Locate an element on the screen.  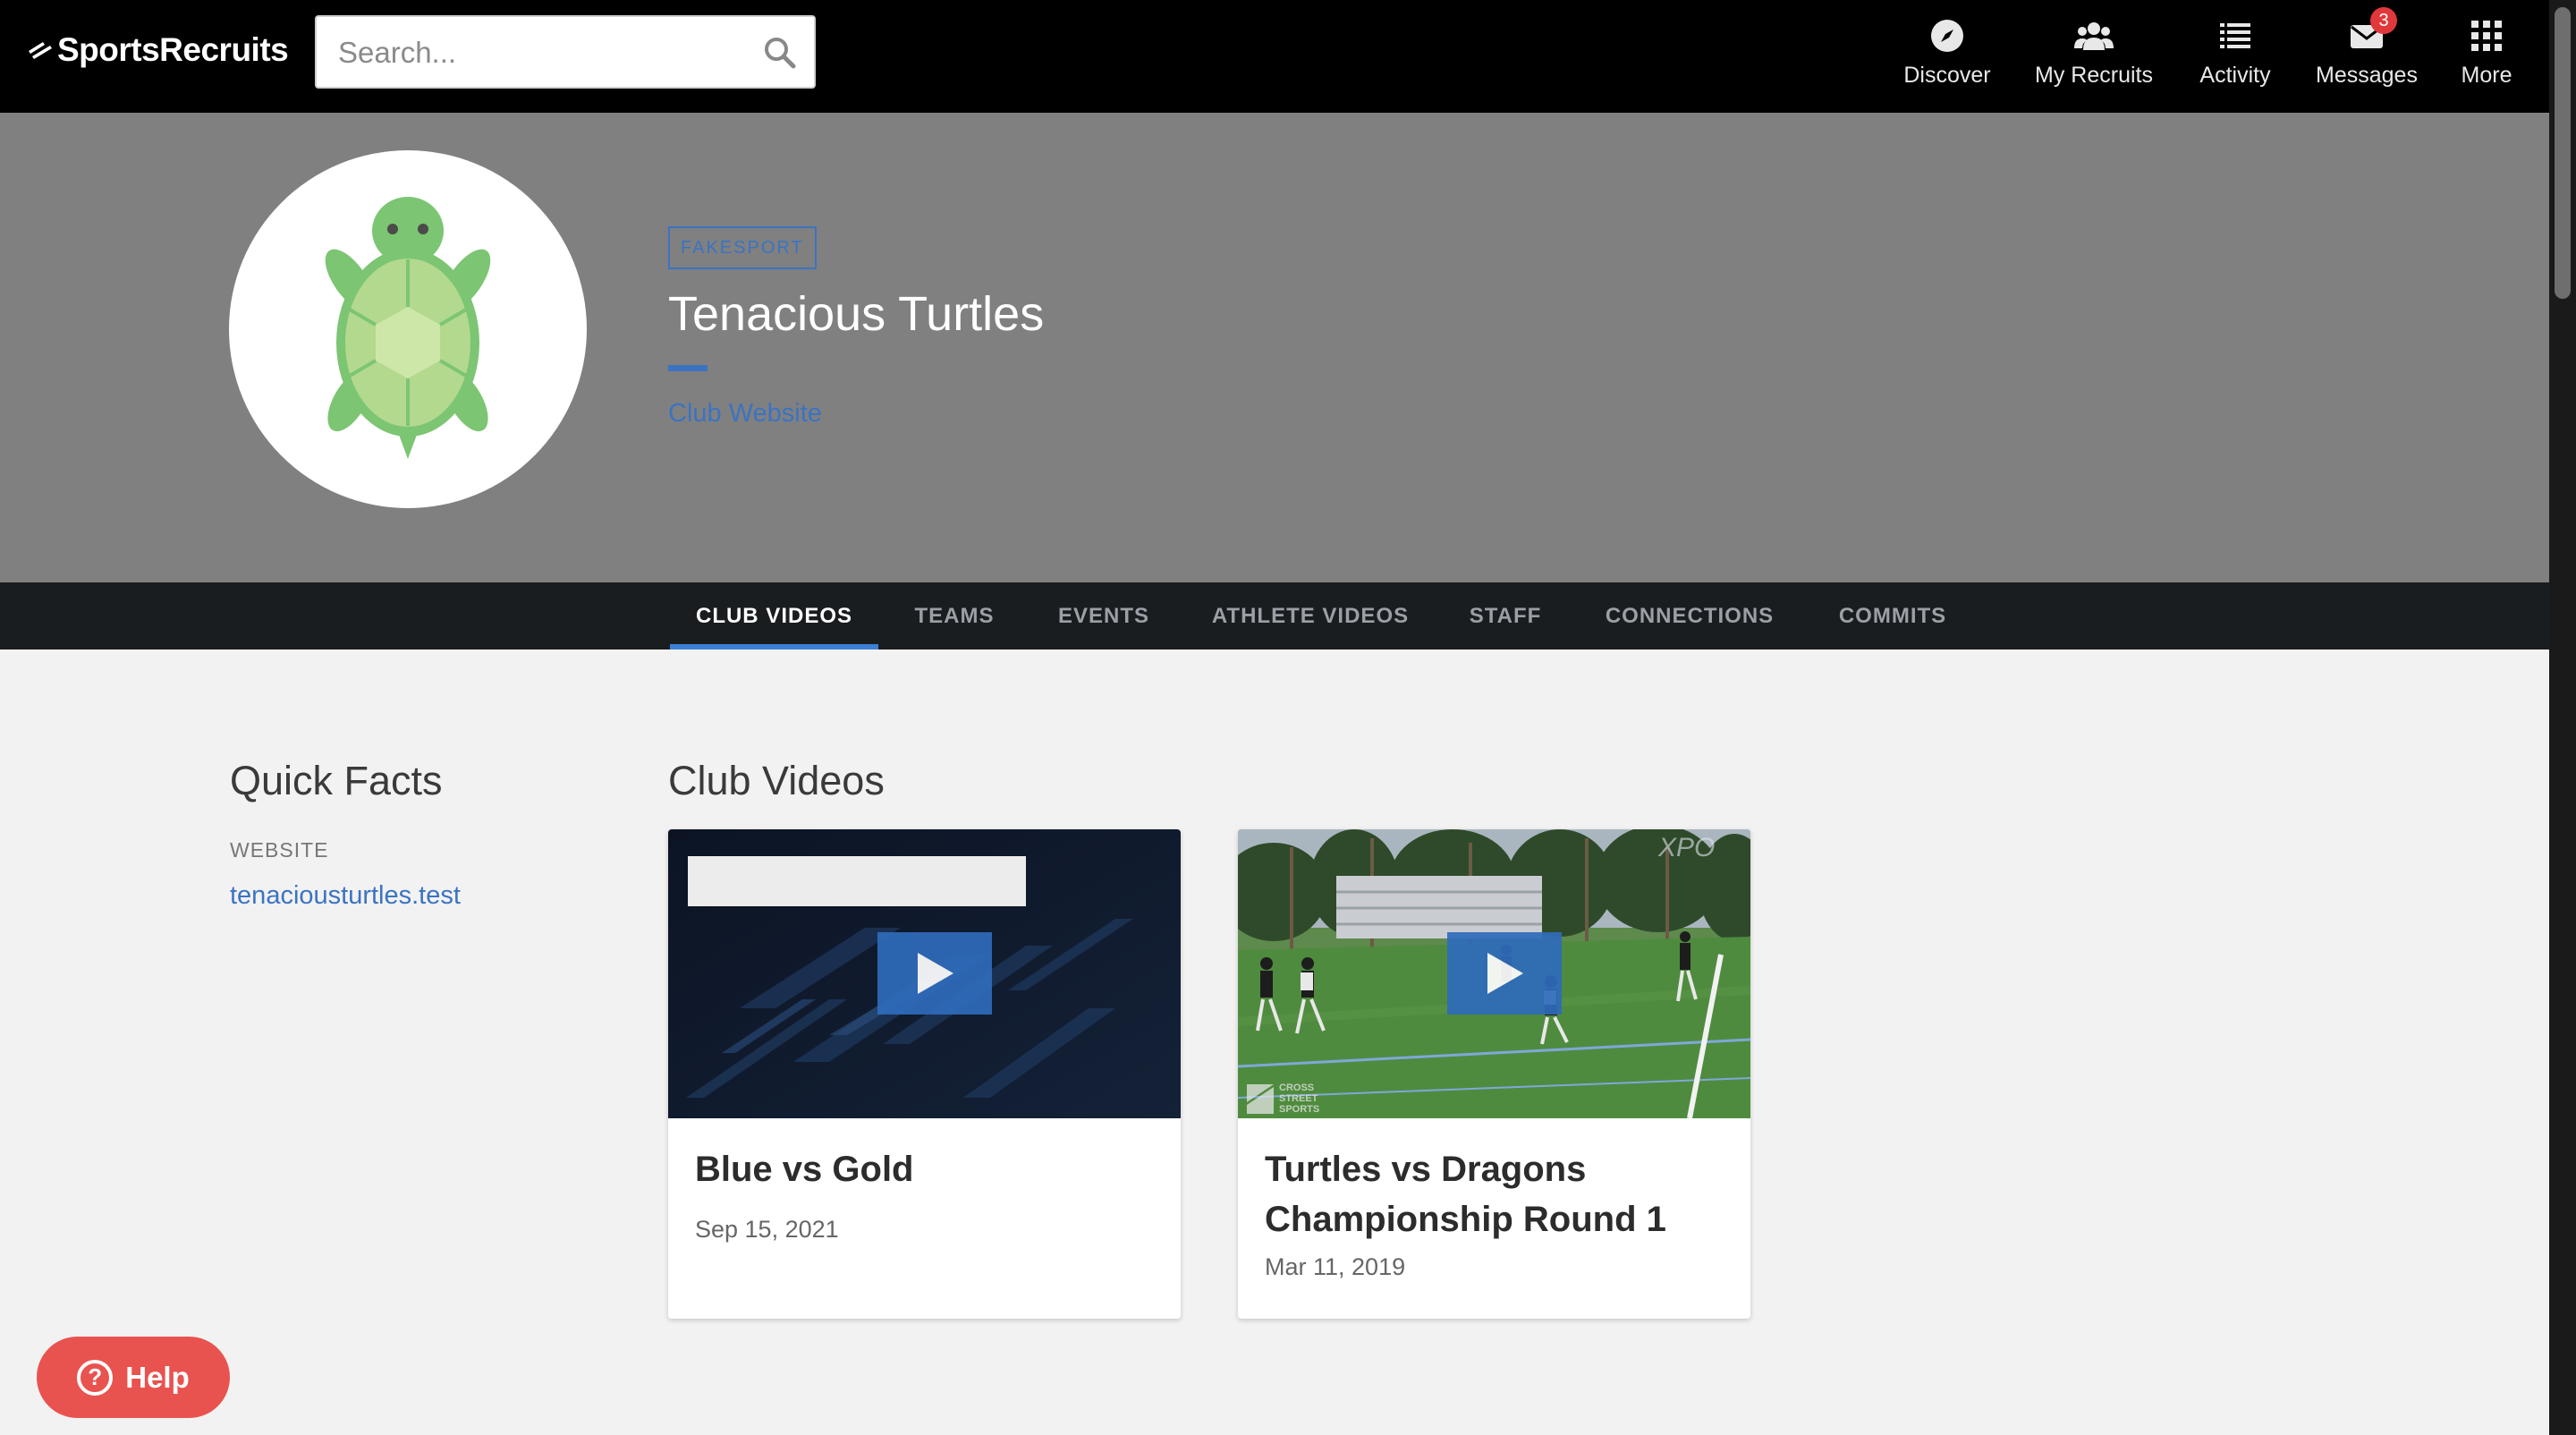
logo-mark-icon is located at coordinates (40, 50).